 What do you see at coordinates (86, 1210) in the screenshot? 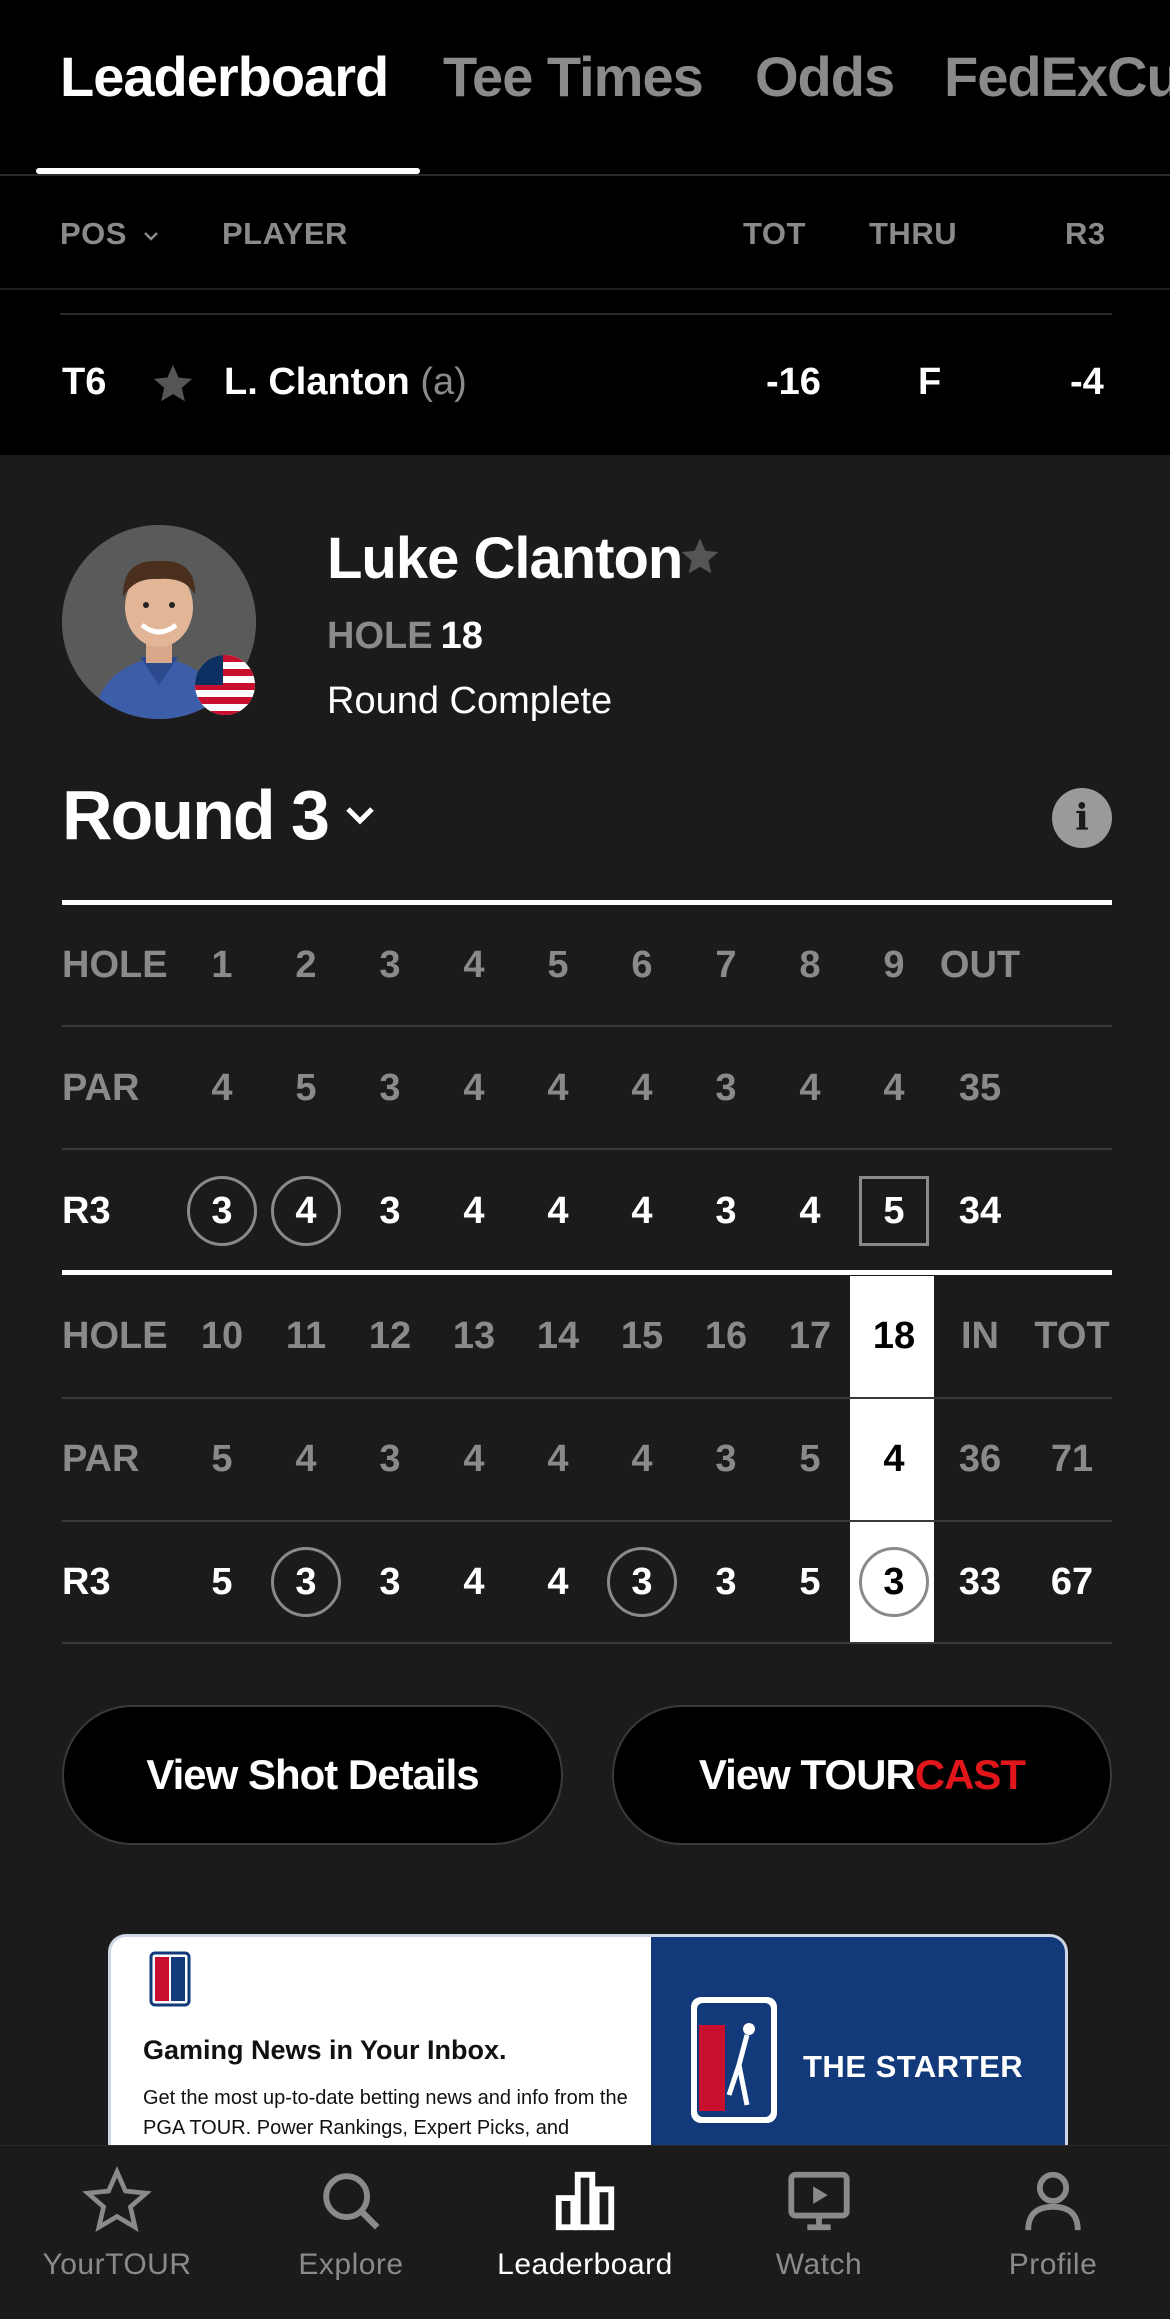
I see `row-label: R3` at bounding box center [86, 1210].